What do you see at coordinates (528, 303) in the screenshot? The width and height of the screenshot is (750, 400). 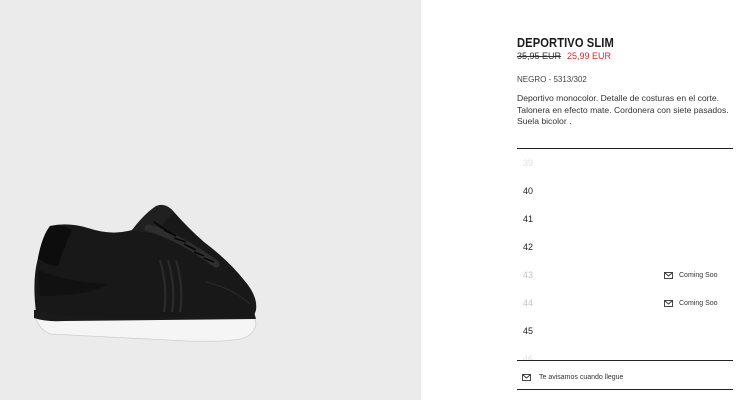 I see `size-label: 44` at bounding box center [528, 303].